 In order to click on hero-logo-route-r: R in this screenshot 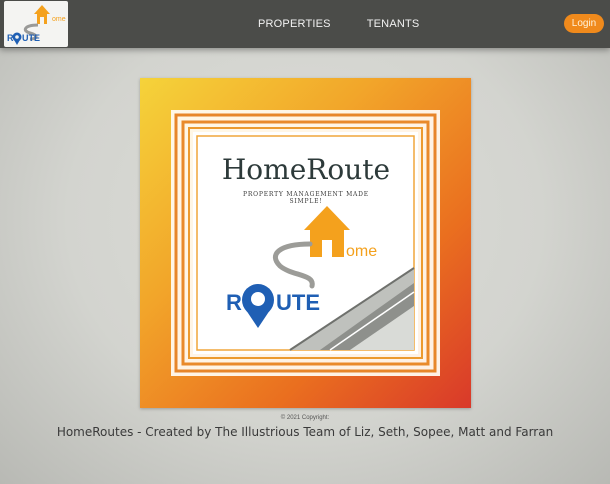, I will do `click(234, 302)`.